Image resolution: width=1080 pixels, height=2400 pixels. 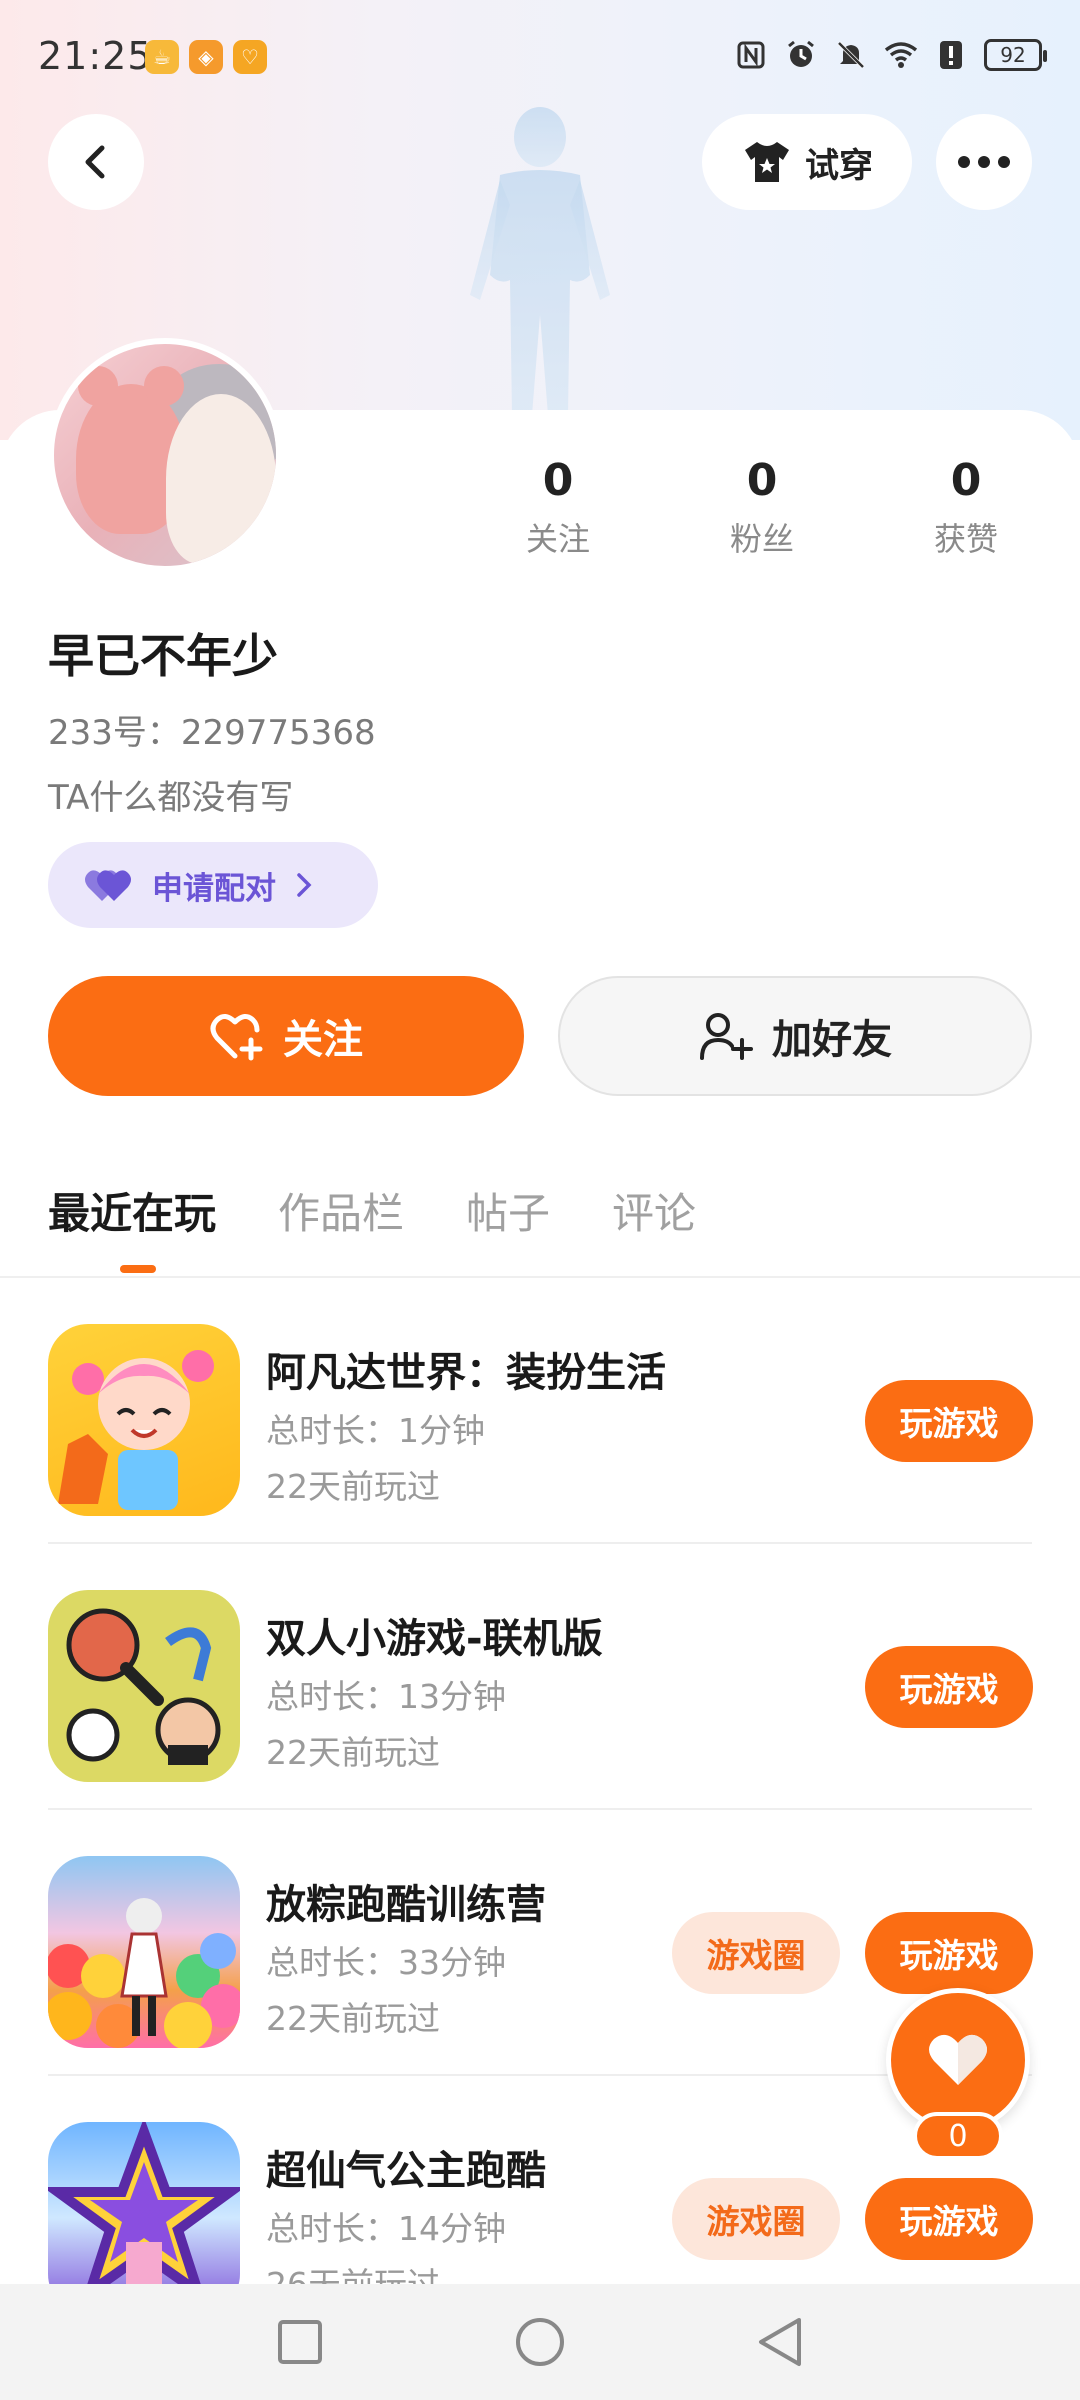 I want to click on back-button, so click(x=96, y=162).